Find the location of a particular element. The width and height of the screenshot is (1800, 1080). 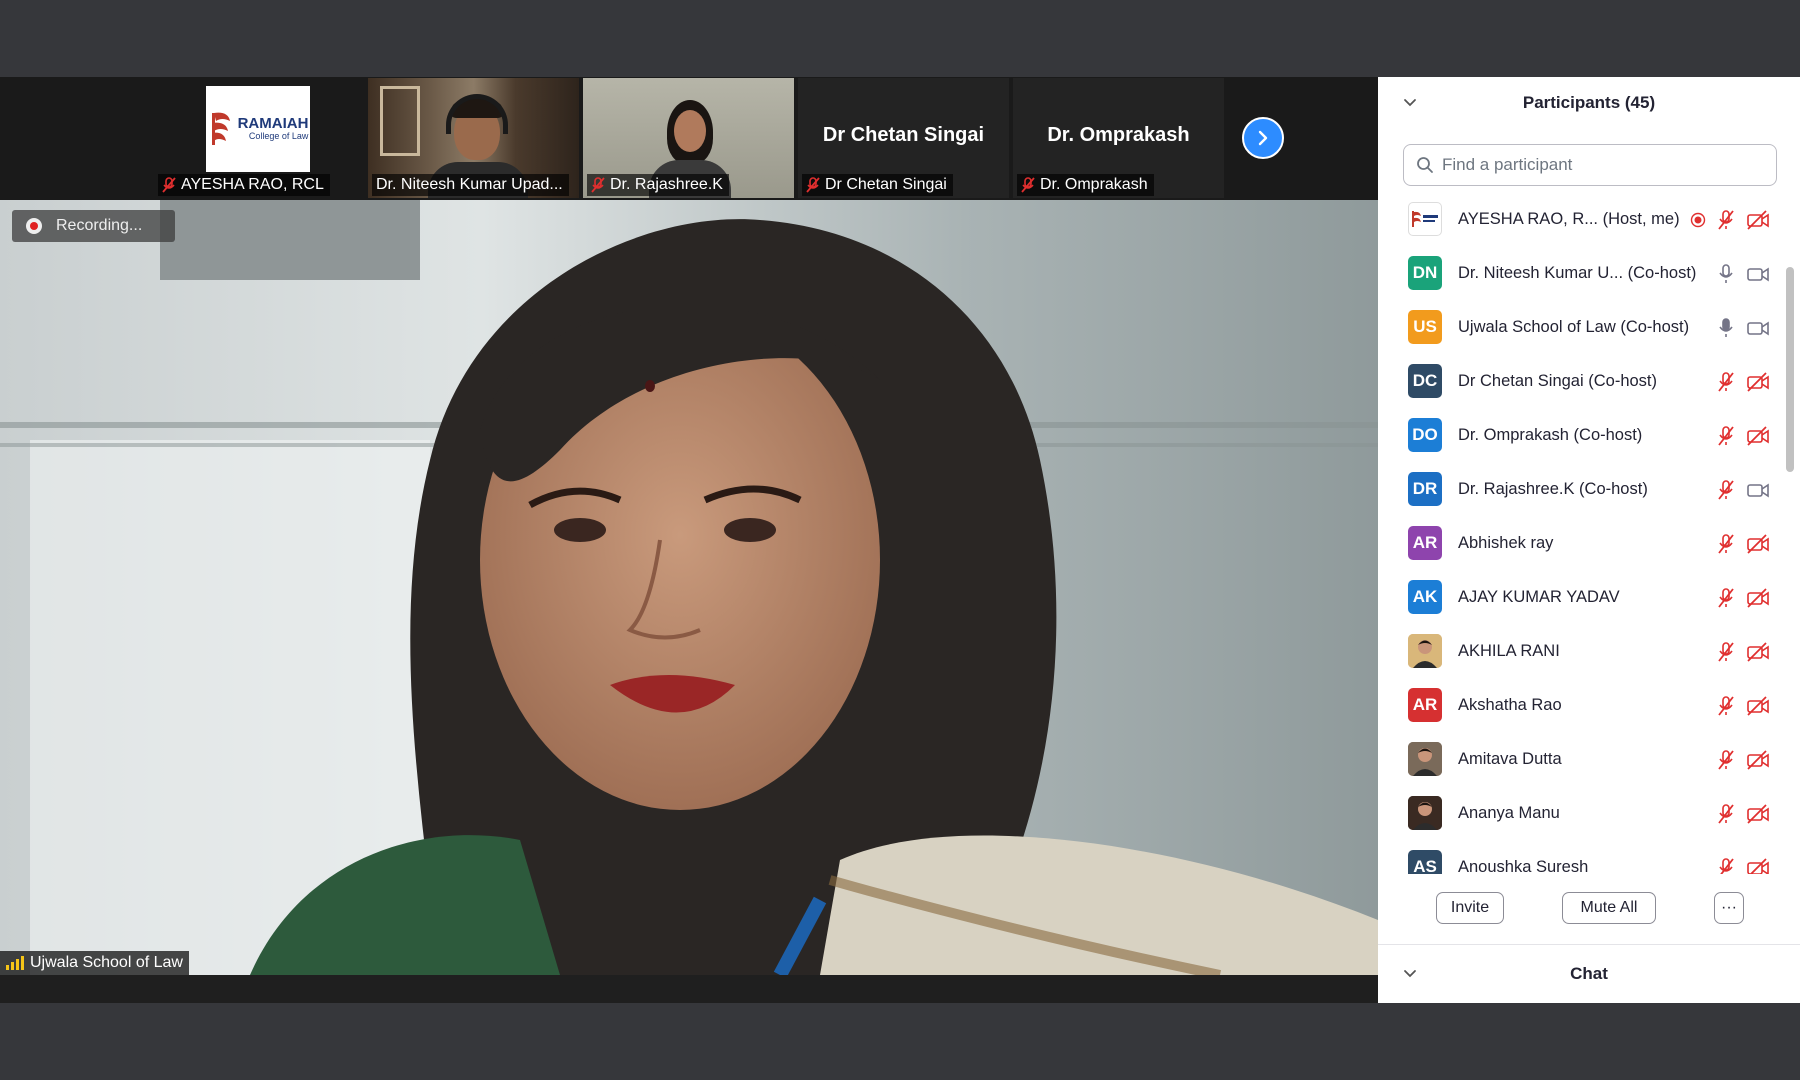

participant-row: Ananya Manu is located at coordinates (1578, 813).